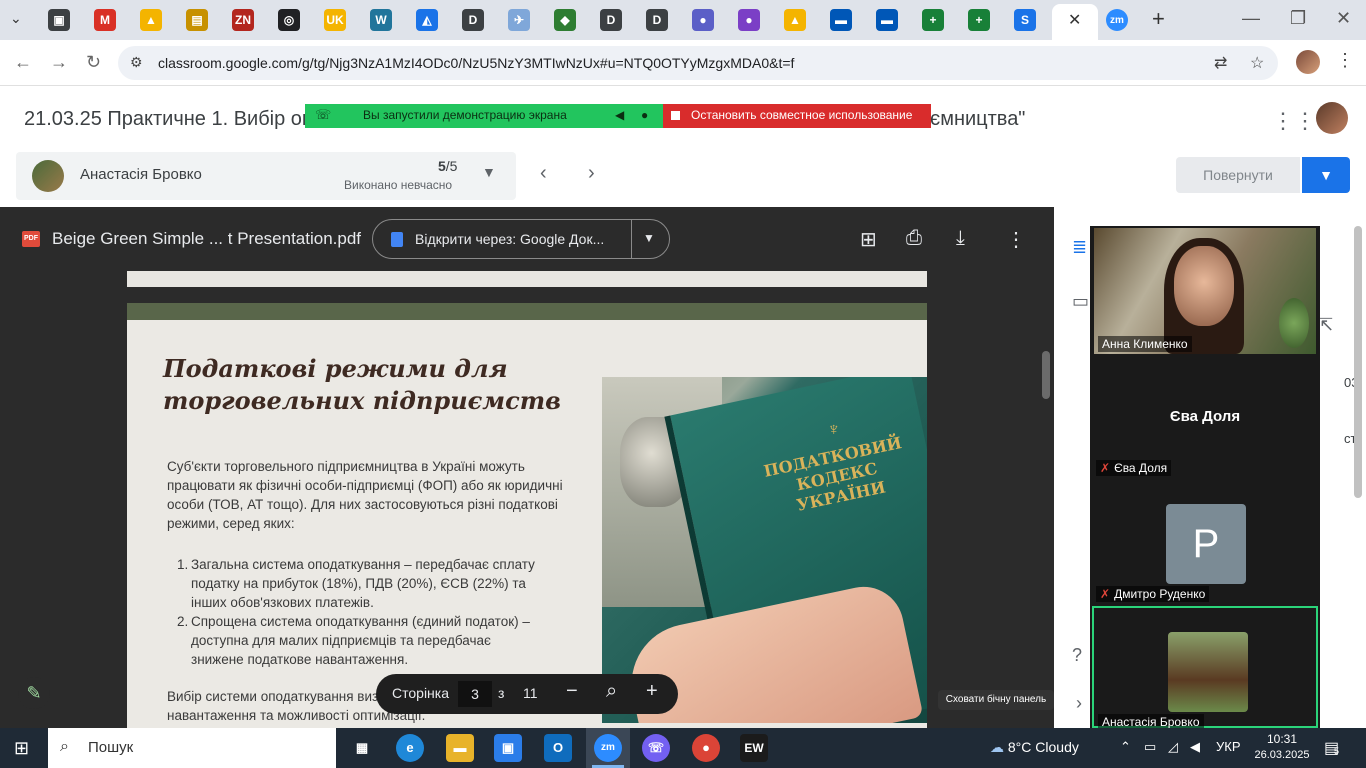  I want to click on minimize-icon: —, so click(1251, 18).